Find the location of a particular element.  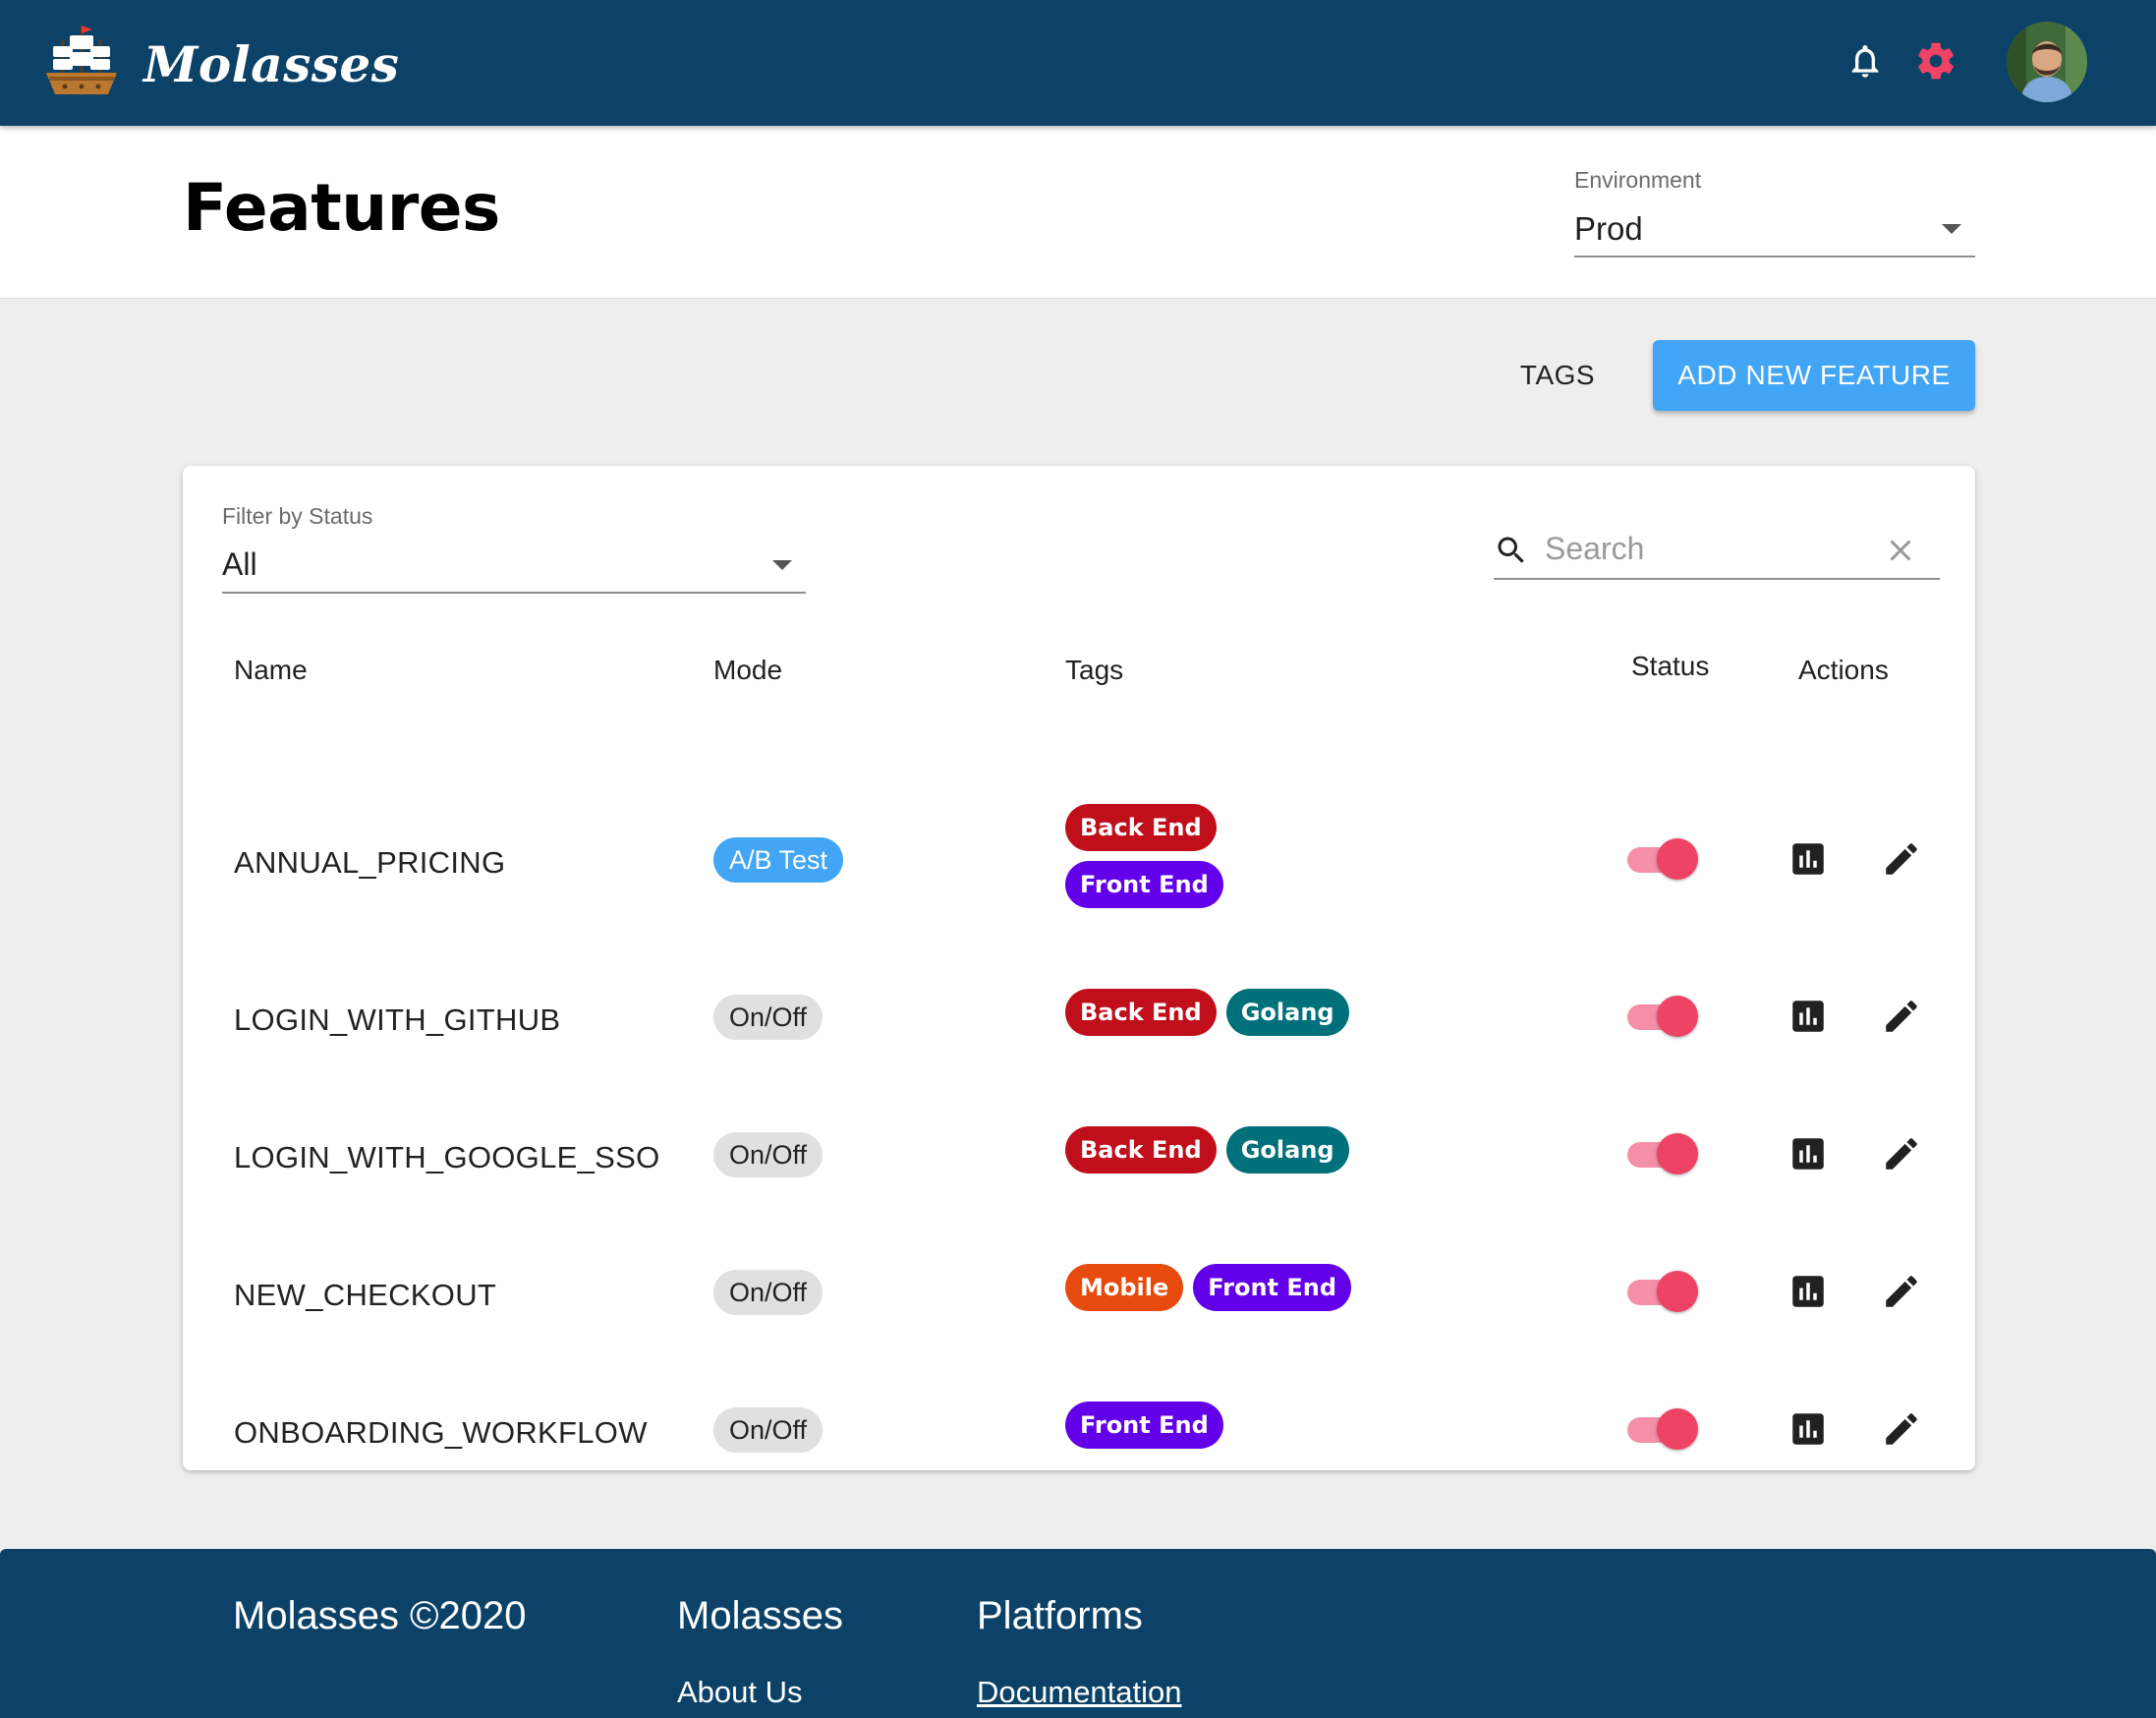

search-box is located at coordinates (1717, 550).